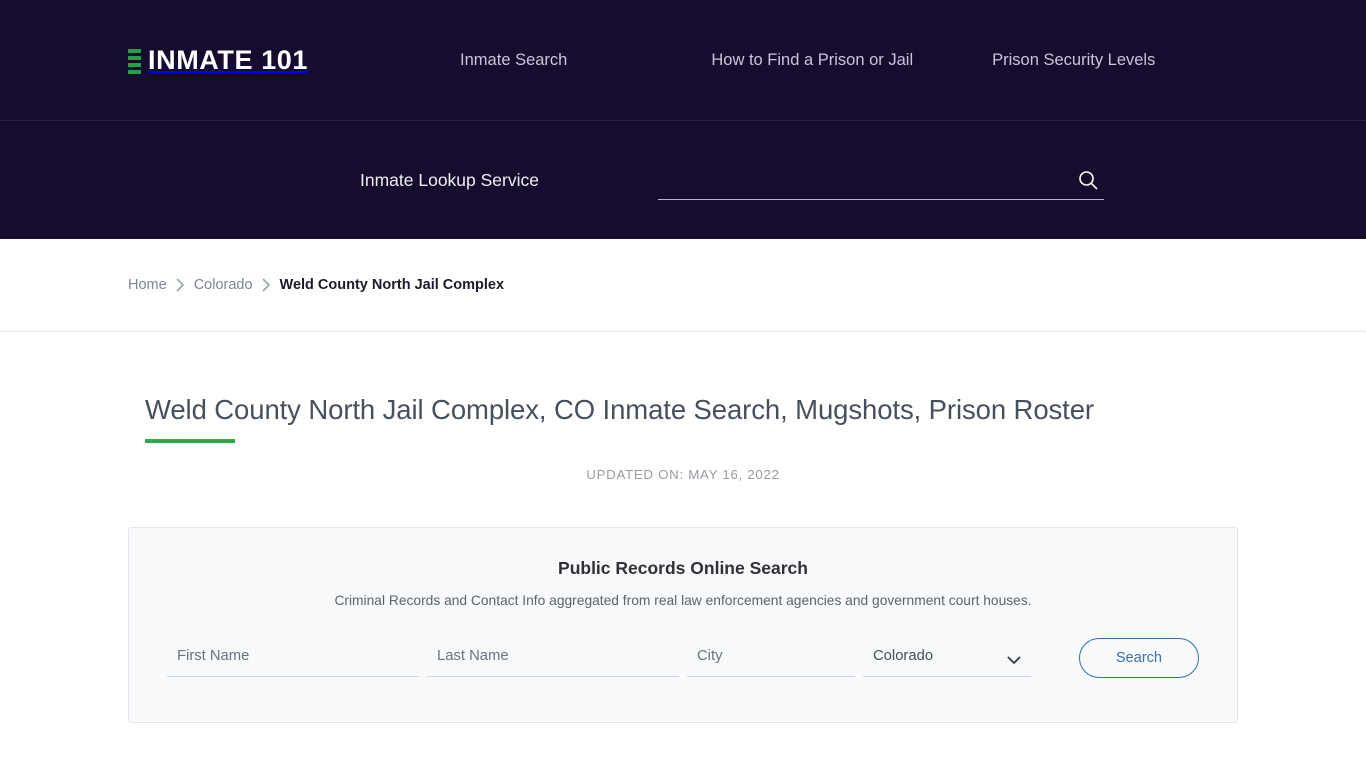 The image size is (1366, 768). Describe the element at coordinates (190, 441) in the screenshot. I see `title-accent-underline` at that location.